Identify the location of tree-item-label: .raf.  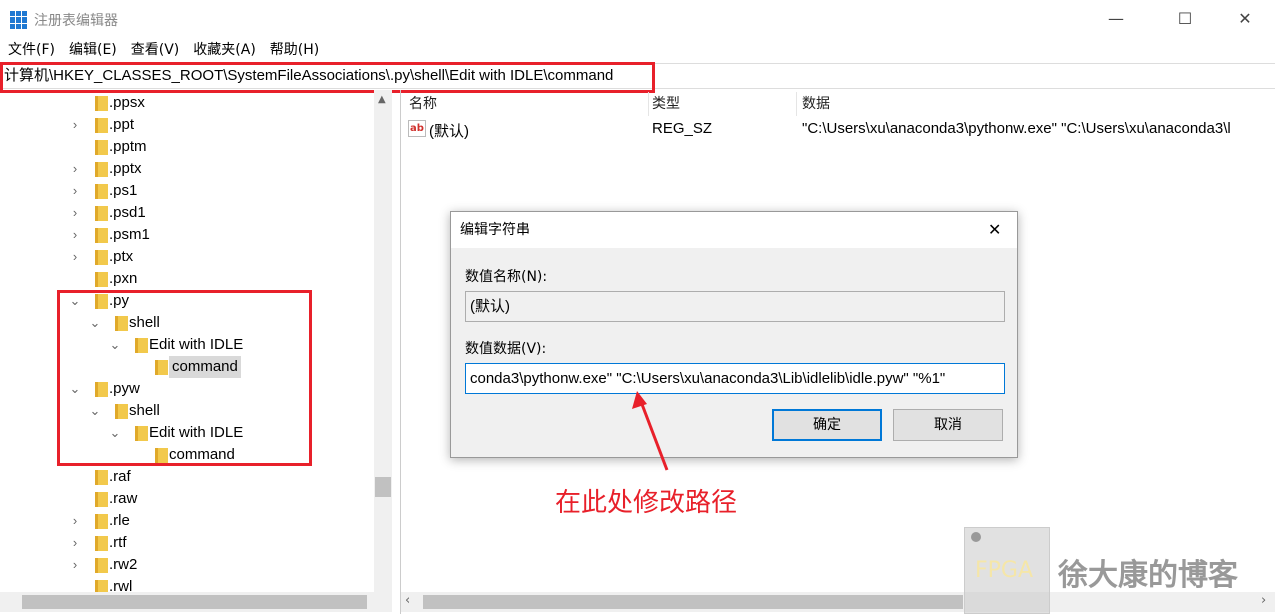
(120, 476).